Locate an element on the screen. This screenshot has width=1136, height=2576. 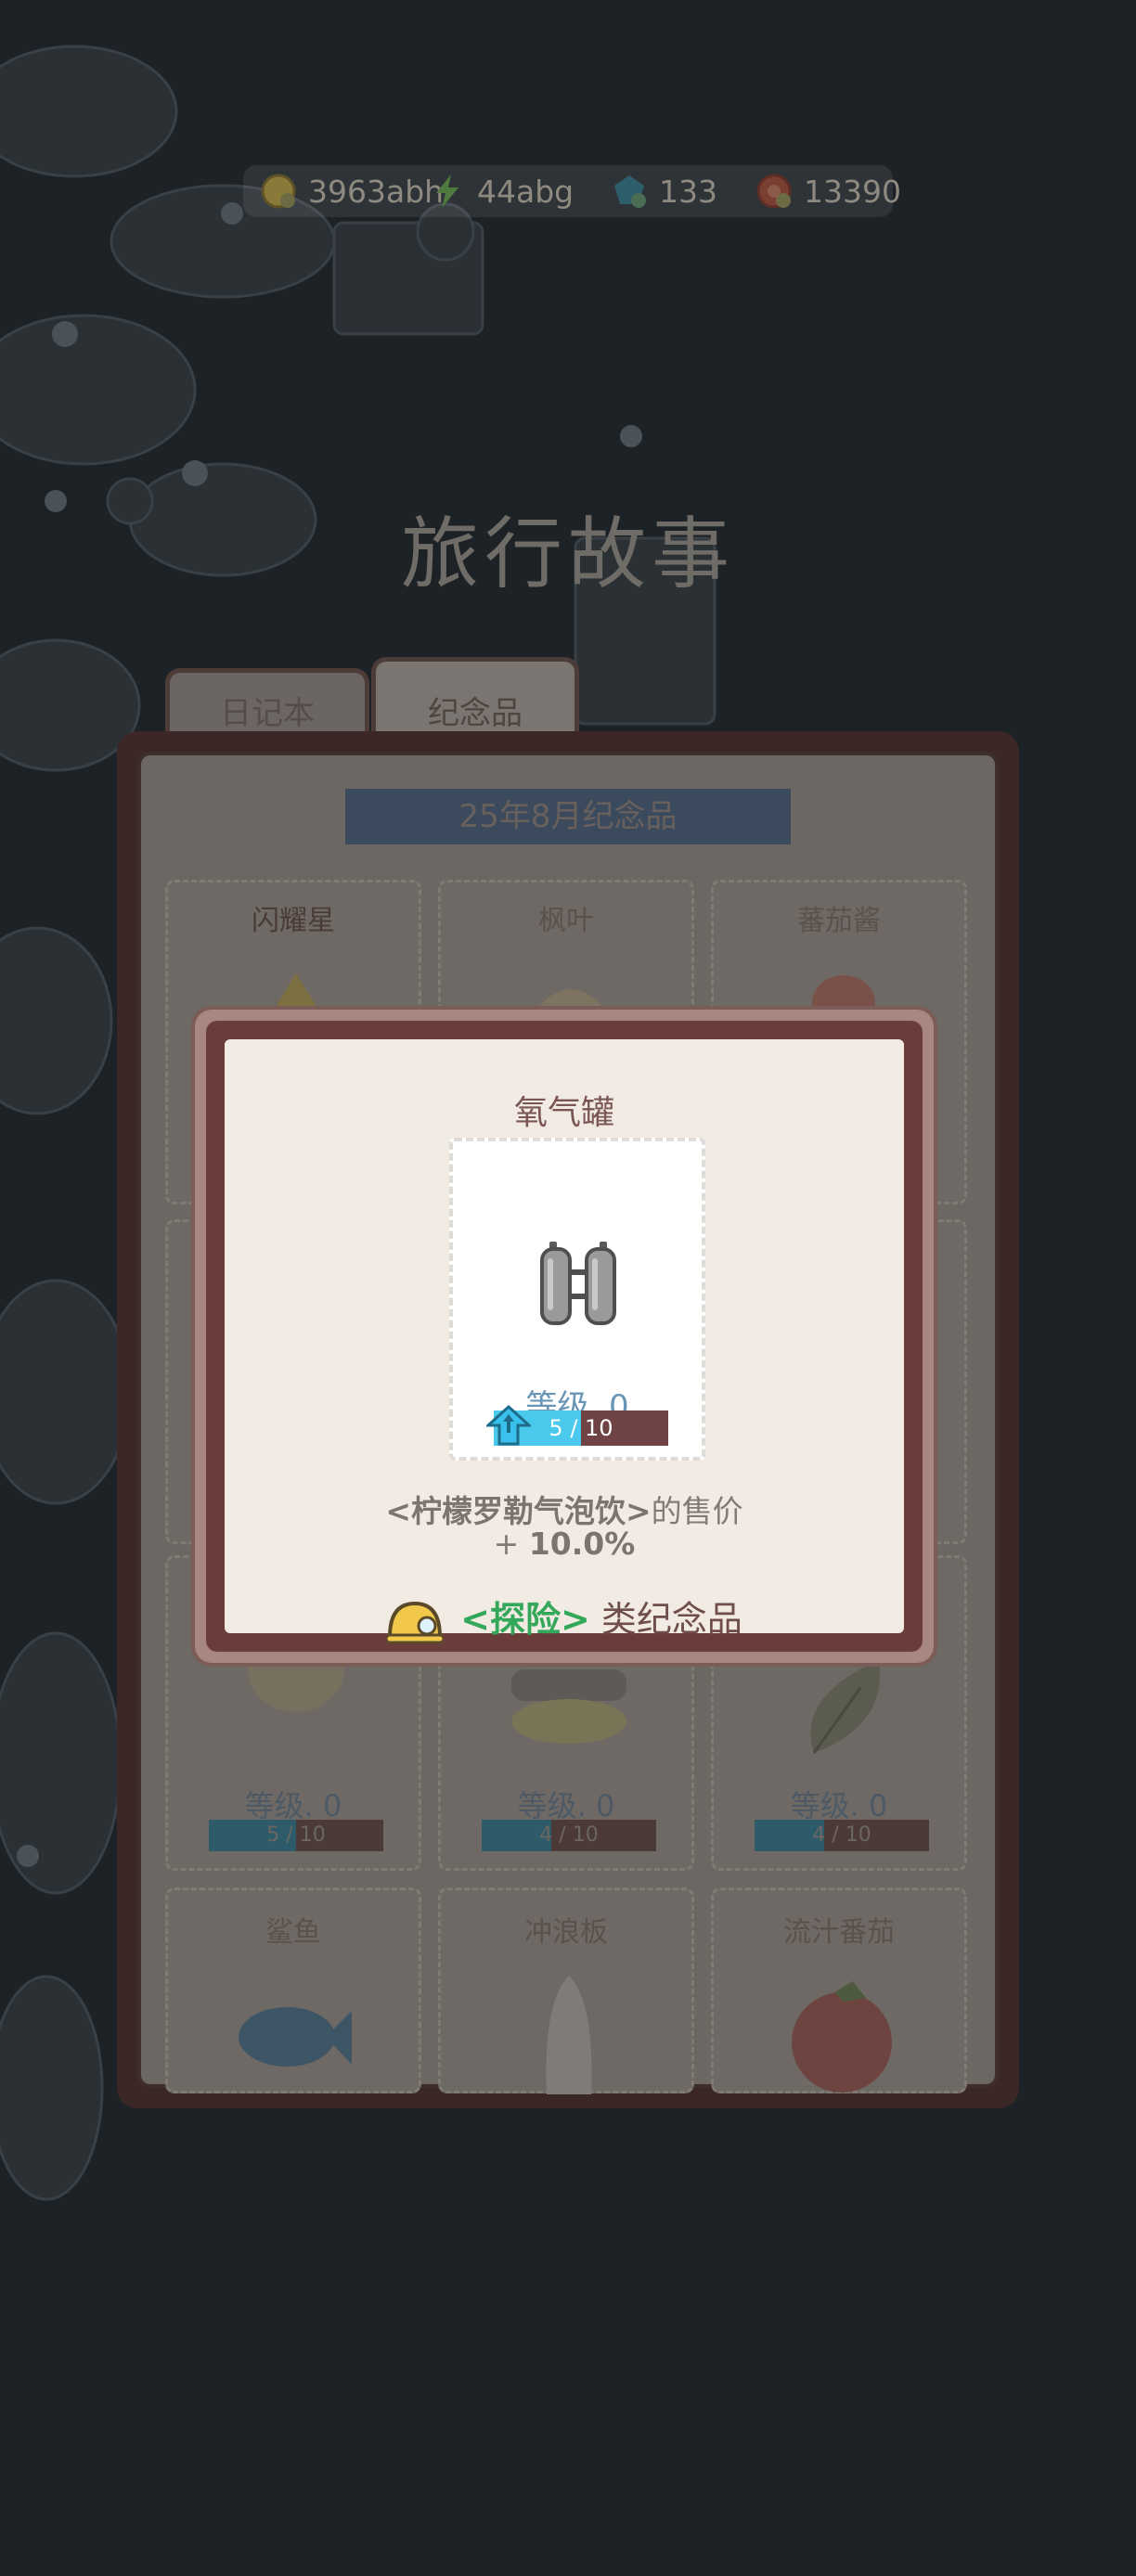
cell-name: 鲨鱼 is located at coordinates (293, 1932).